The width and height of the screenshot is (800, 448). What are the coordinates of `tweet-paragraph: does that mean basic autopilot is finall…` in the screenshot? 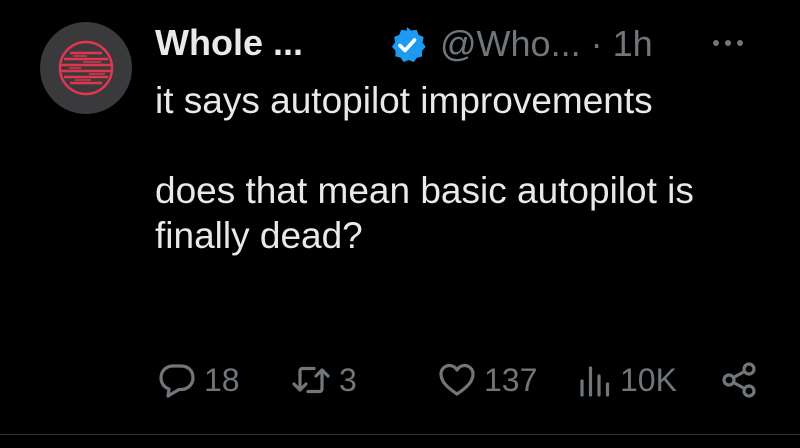 It's located at (424, 213).